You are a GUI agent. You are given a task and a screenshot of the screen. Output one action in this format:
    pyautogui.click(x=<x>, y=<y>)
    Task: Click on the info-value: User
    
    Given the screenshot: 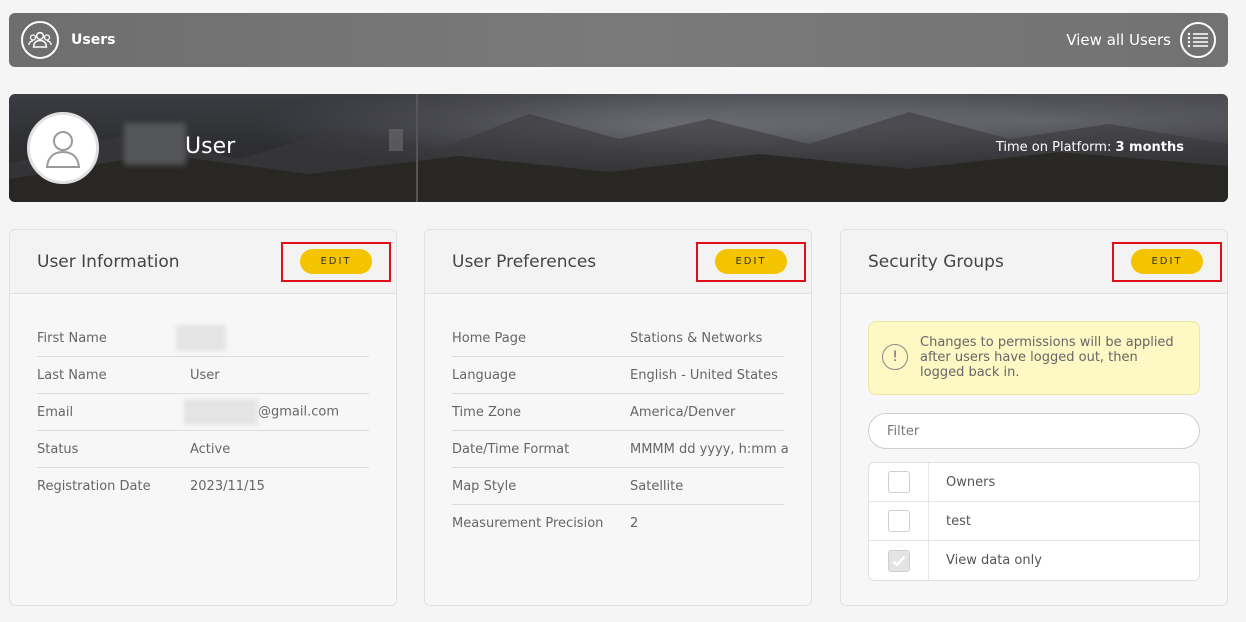 What is the action you would take?
    pyautogui.click(x=205, y=375)
    